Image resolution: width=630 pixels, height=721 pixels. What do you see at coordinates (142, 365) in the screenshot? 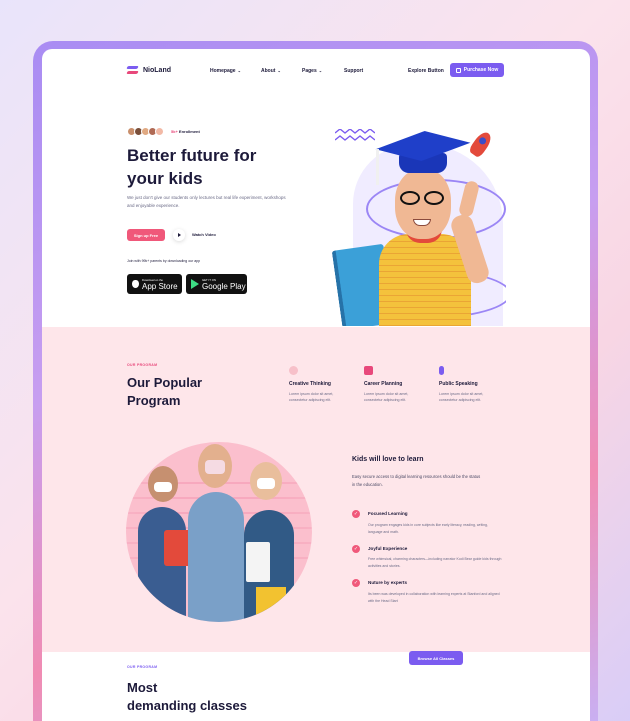
I see `program-eyebrow: OUR PROGRAM` at bounding box center [142, 365].